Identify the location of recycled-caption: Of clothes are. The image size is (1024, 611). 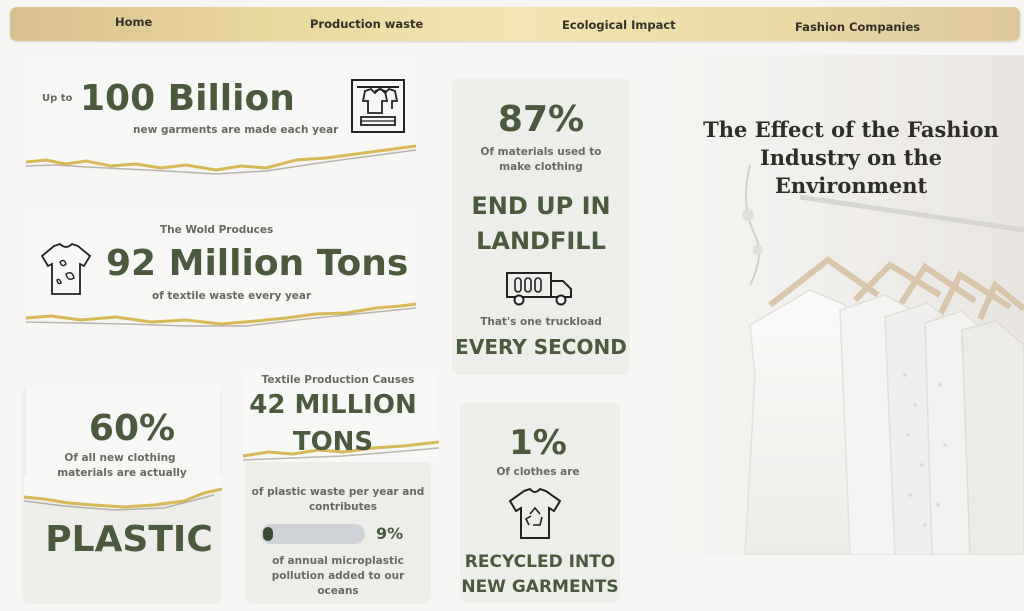
(538, 472).